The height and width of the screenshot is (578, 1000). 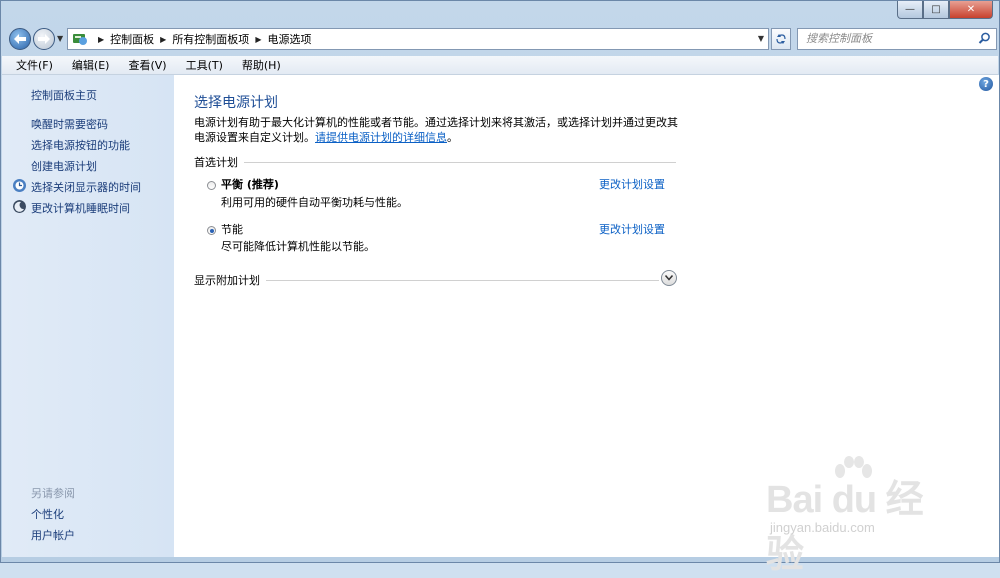 I want to click on refresh-icon, so click(x=781, y=39).